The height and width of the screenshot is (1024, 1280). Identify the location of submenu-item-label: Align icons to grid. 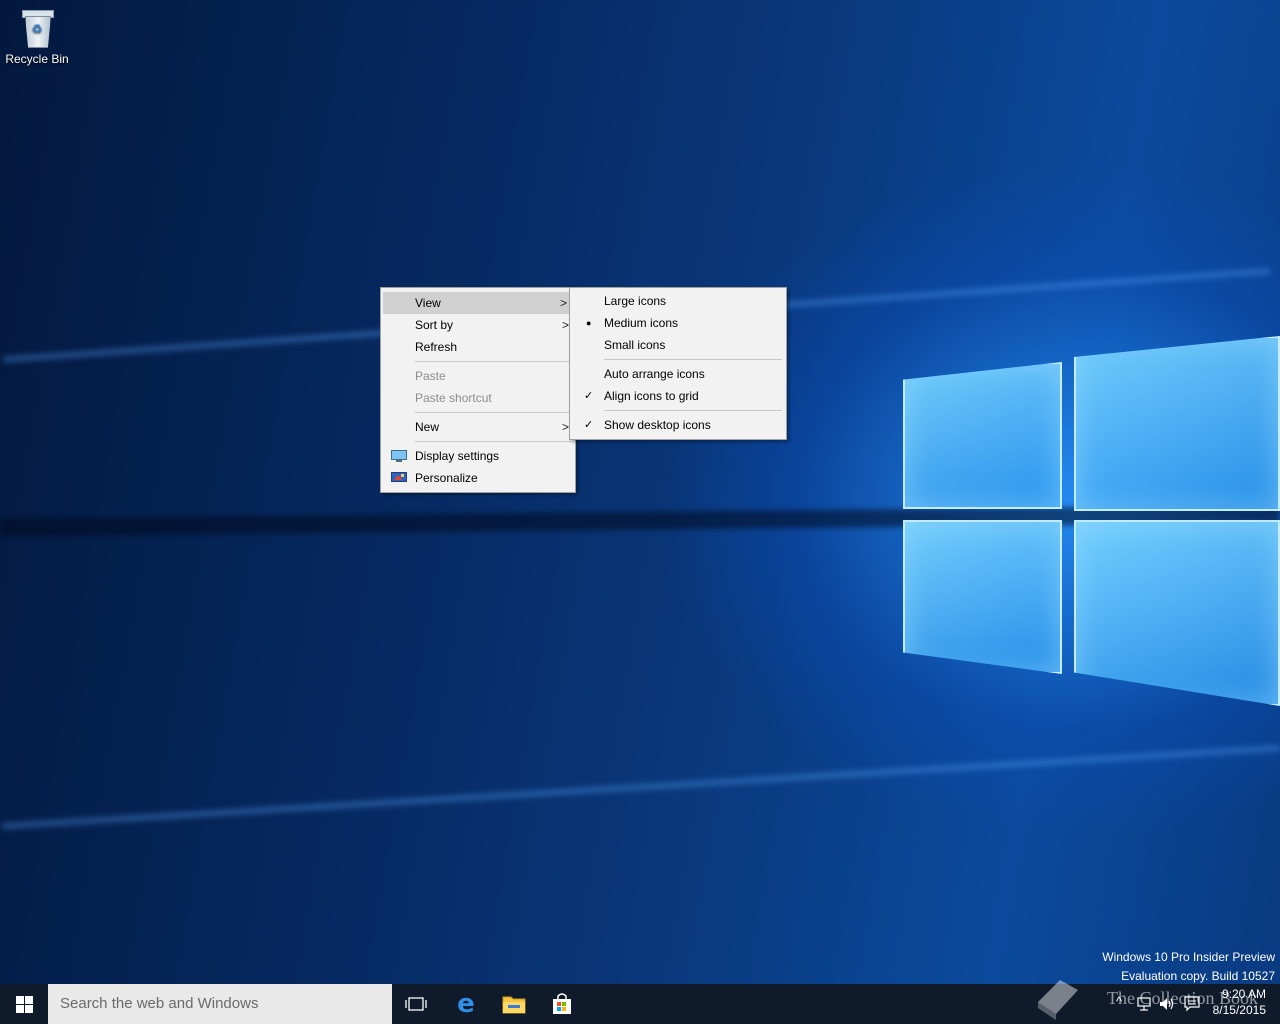
(651, 396).